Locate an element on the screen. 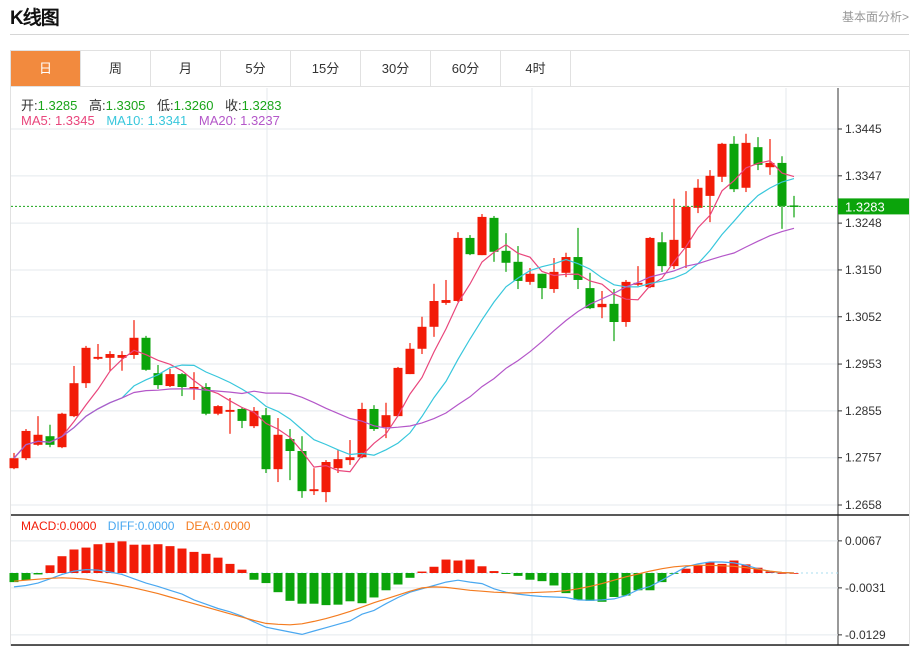 This screenshot has width=915, height=647. close-label: 收: is located at coordinates (233, 105).